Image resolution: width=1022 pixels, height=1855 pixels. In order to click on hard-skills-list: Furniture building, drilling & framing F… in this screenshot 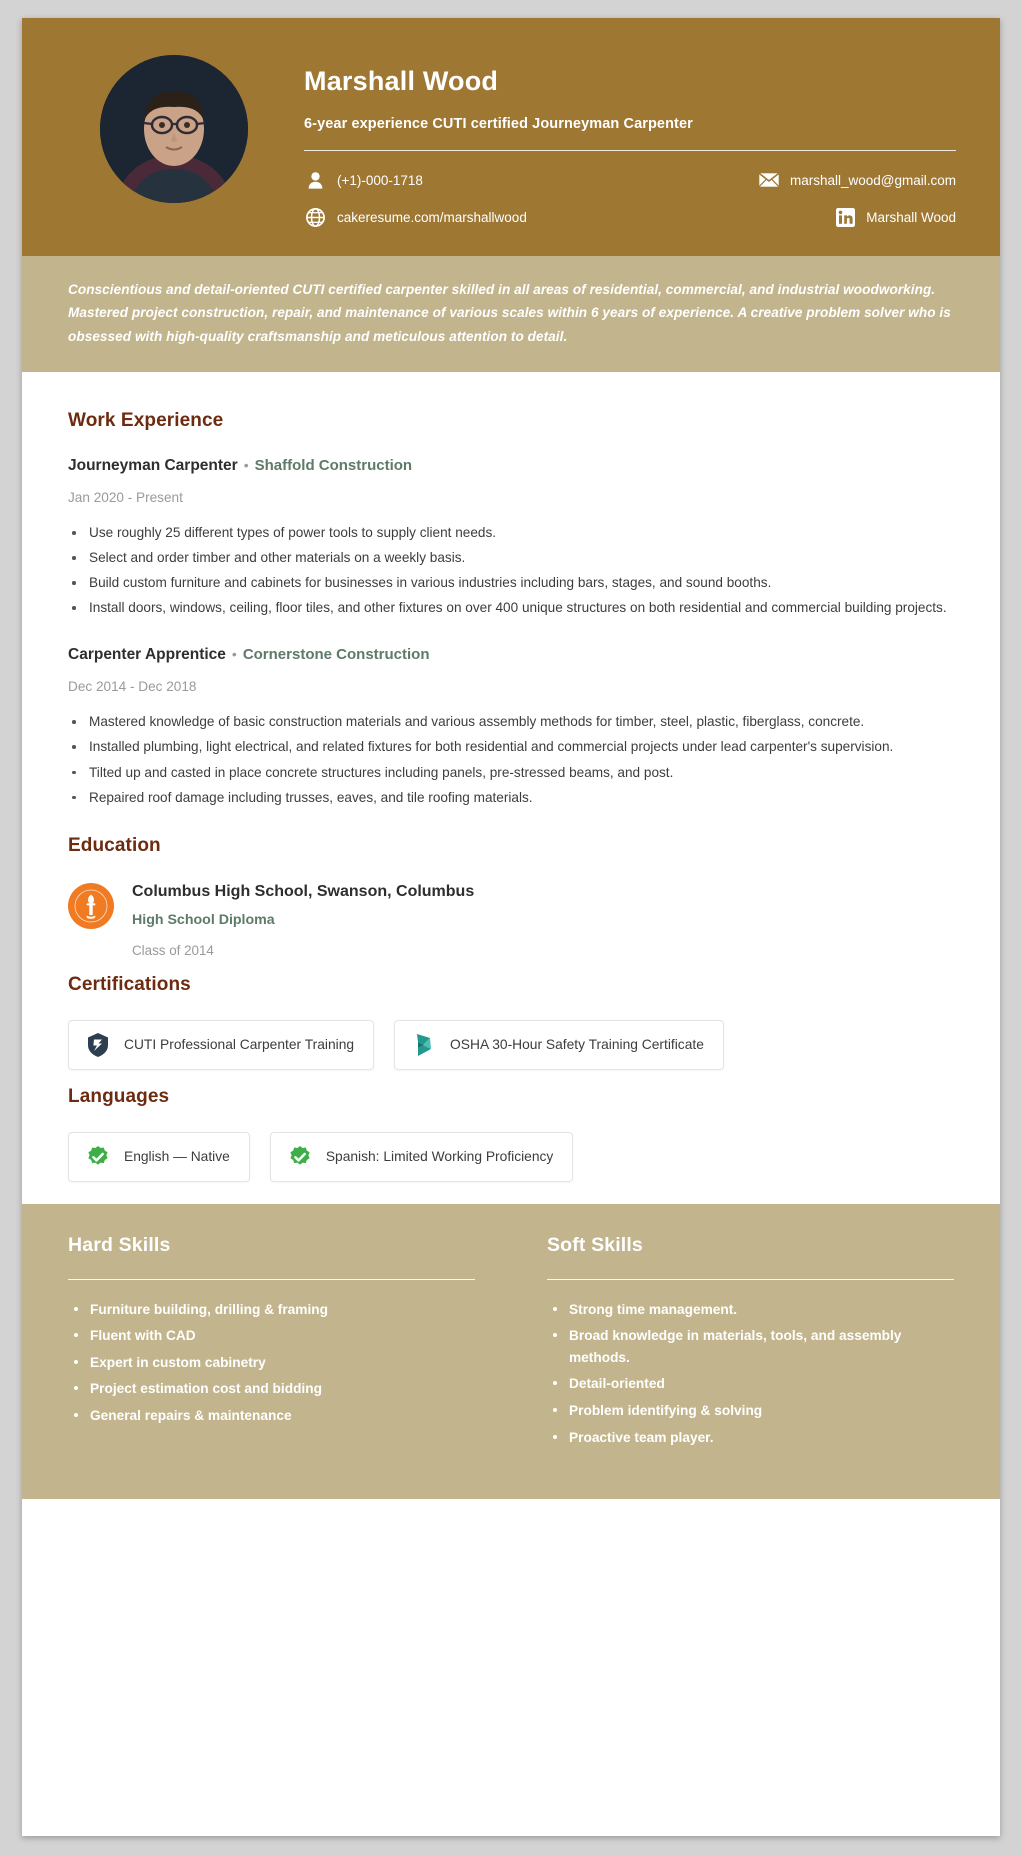, I will do `click(271, 1363)`.